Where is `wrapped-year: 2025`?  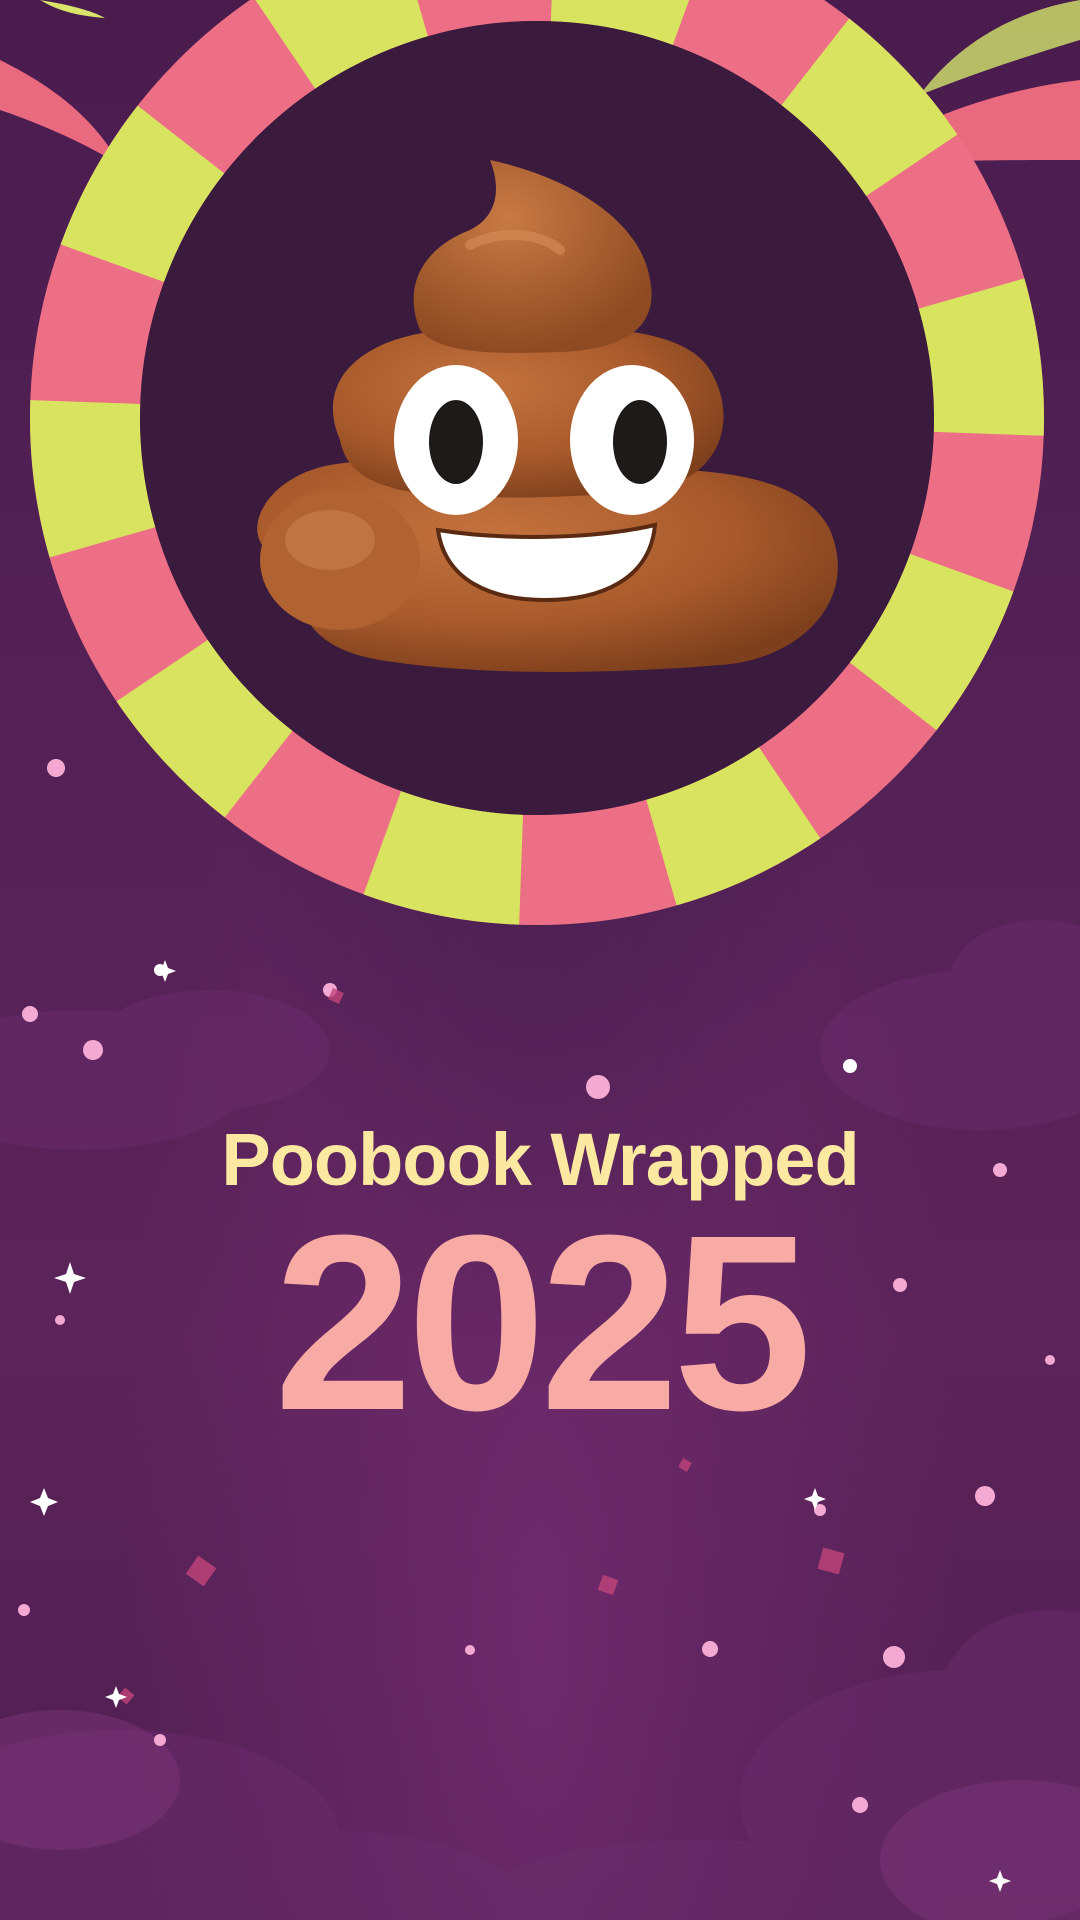
wrapped-year: 2025 is located at coordinates (542, 1322).